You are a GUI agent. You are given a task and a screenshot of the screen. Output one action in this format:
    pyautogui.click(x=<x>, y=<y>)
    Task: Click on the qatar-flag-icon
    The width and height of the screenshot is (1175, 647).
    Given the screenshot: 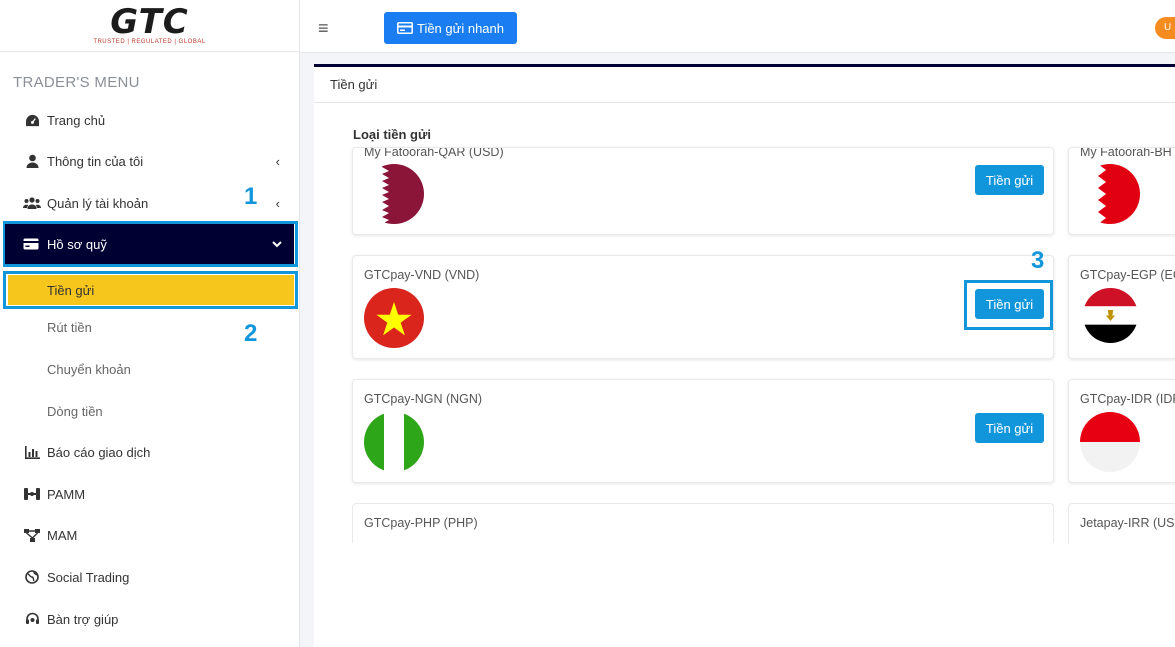 What is the action you would take?
    pyautogui.click(x=394, y=194)
    